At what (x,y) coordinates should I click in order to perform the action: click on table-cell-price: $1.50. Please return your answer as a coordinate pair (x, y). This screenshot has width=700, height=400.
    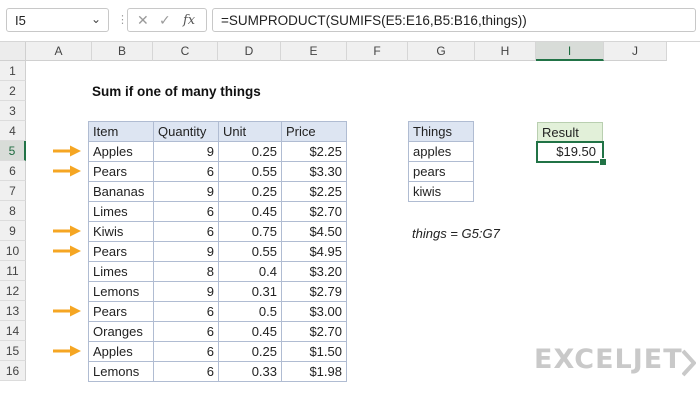
    Looking at the image, I should click on (314, 351).